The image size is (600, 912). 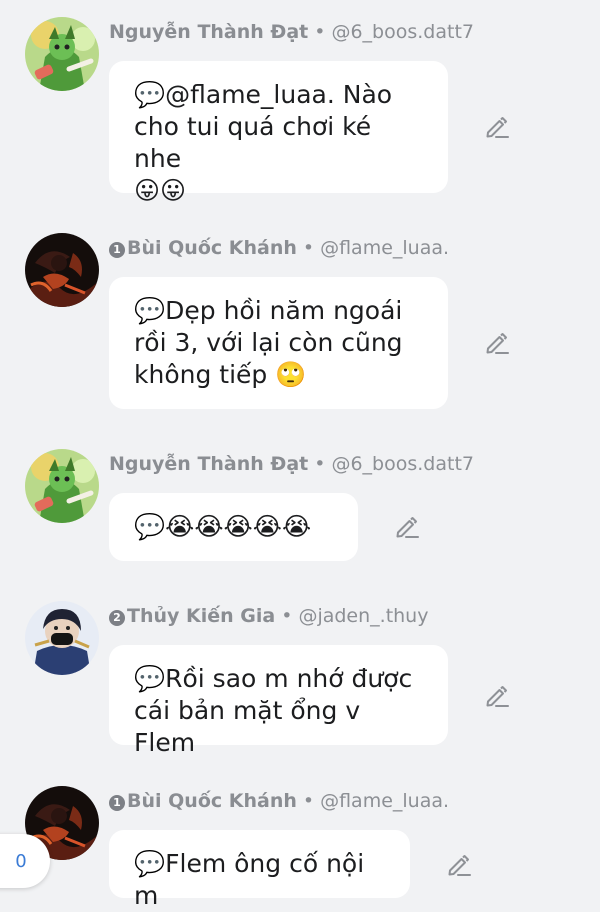 I want to click on rank-badge: 2, so click(x=117, y=618).